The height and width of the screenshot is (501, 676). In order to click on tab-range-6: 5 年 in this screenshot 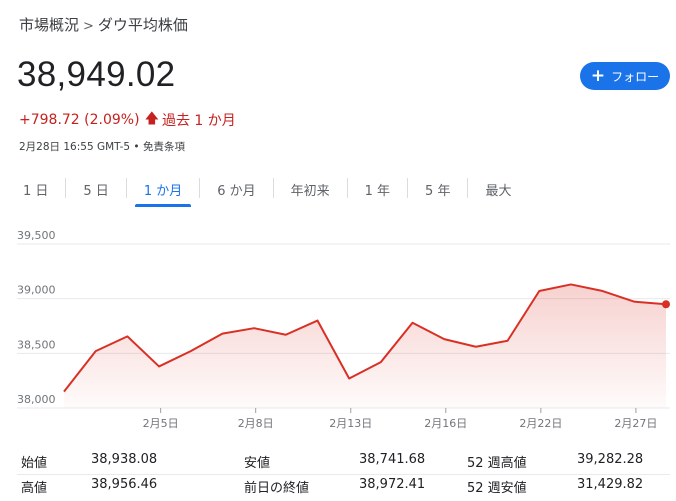, I will do `click(437, 191)`.